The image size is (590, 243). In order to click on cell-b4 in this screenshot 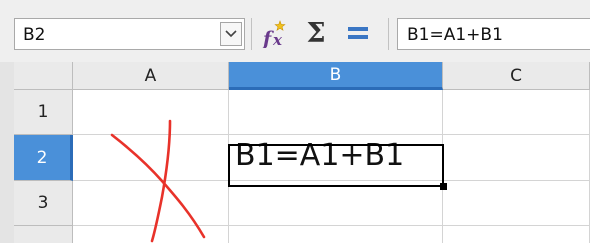, I will do `click(336, 234)`.